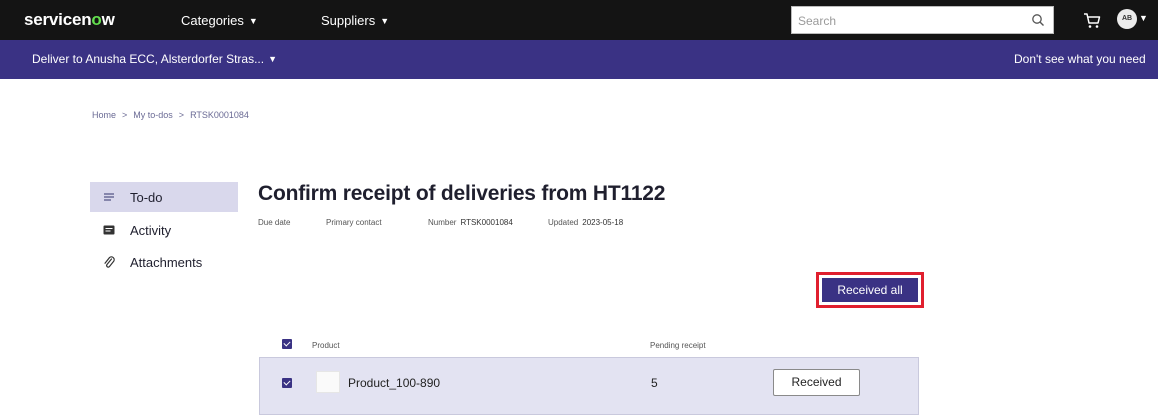 The image size is (1158, 419). I want to click on top-navbar: servicenow Categories ▼ Suppliers ▼ AB ▼, so click(579, 20).